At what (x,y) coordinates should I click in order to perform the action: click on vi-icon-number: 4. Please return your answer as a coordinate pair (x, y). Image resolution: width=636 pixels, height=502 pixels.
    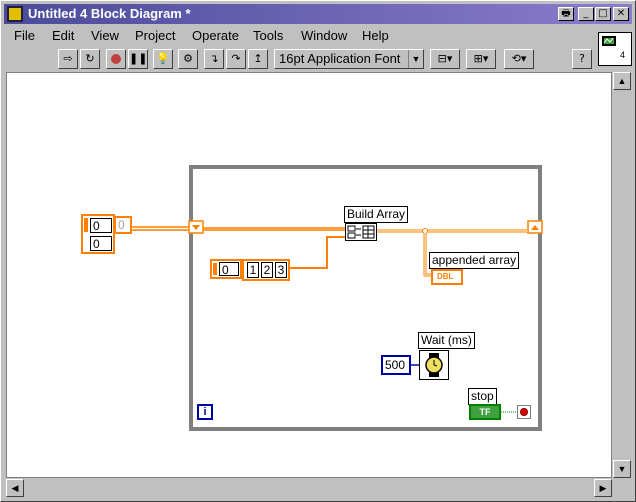
    Looking at the image, I should click on (623, 55).